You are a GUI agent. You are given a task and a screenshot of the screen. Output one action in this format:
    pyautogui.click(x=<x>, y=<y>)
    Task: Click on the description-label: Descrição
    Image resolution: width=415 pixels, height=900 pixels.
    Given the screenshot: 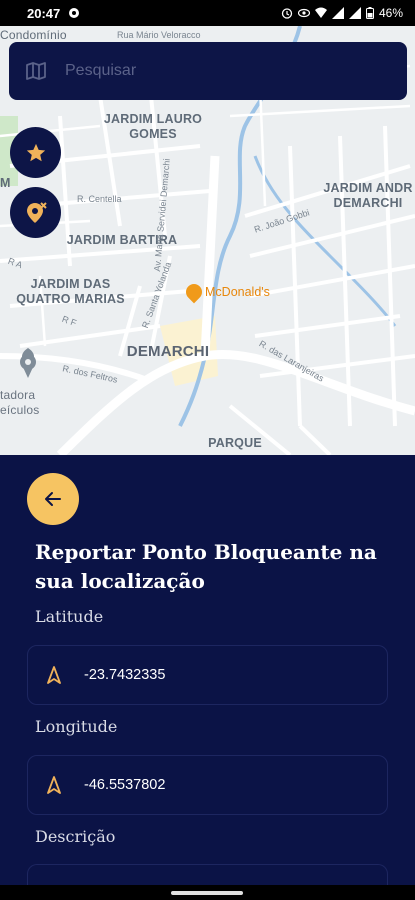 What is the action you would take?
    pyautogui.click(x=75, y=836)
    